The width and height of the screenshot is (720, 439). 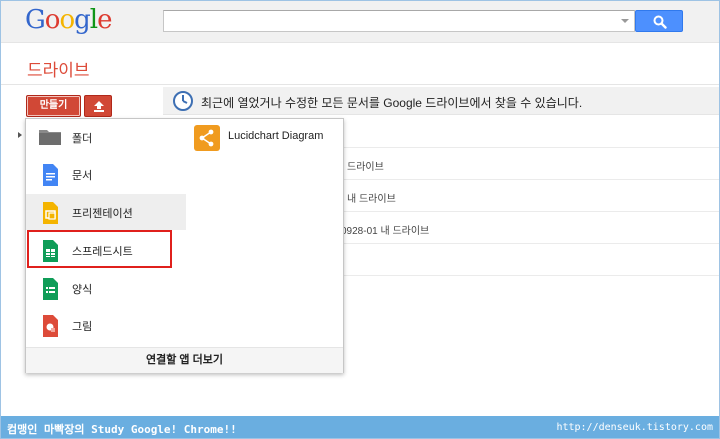 I want to click on search-options-chevron-icon, so click(x=625, y=21).